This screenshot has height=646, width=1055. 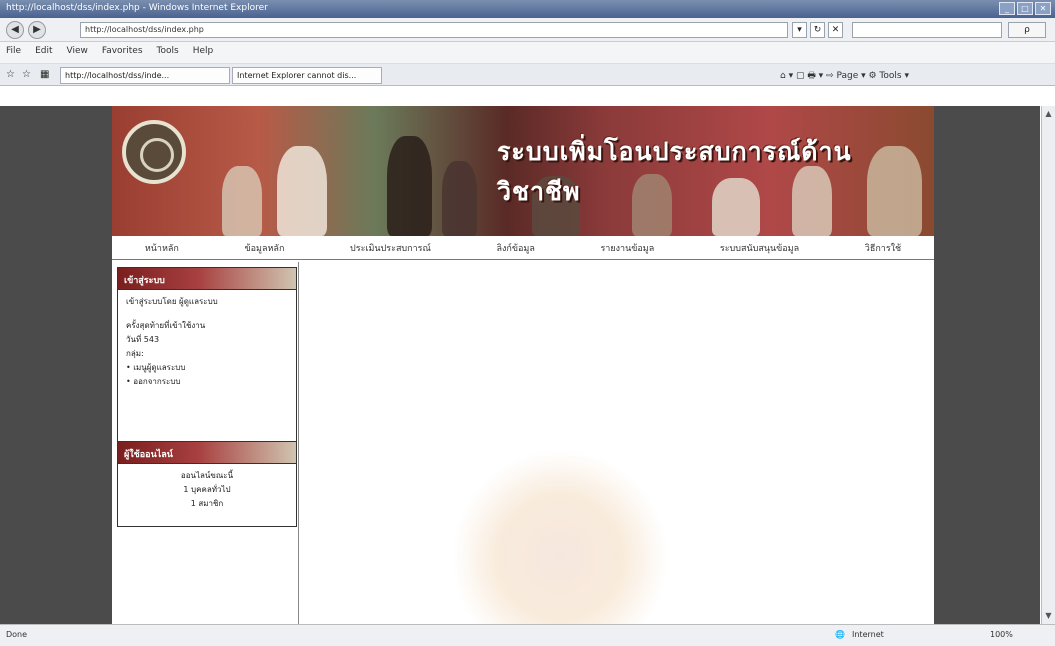 What do you see at coordinates (817, 30) in the screenshot?
I see `refresh-icon: ↻` at bounding box center [817, 30].